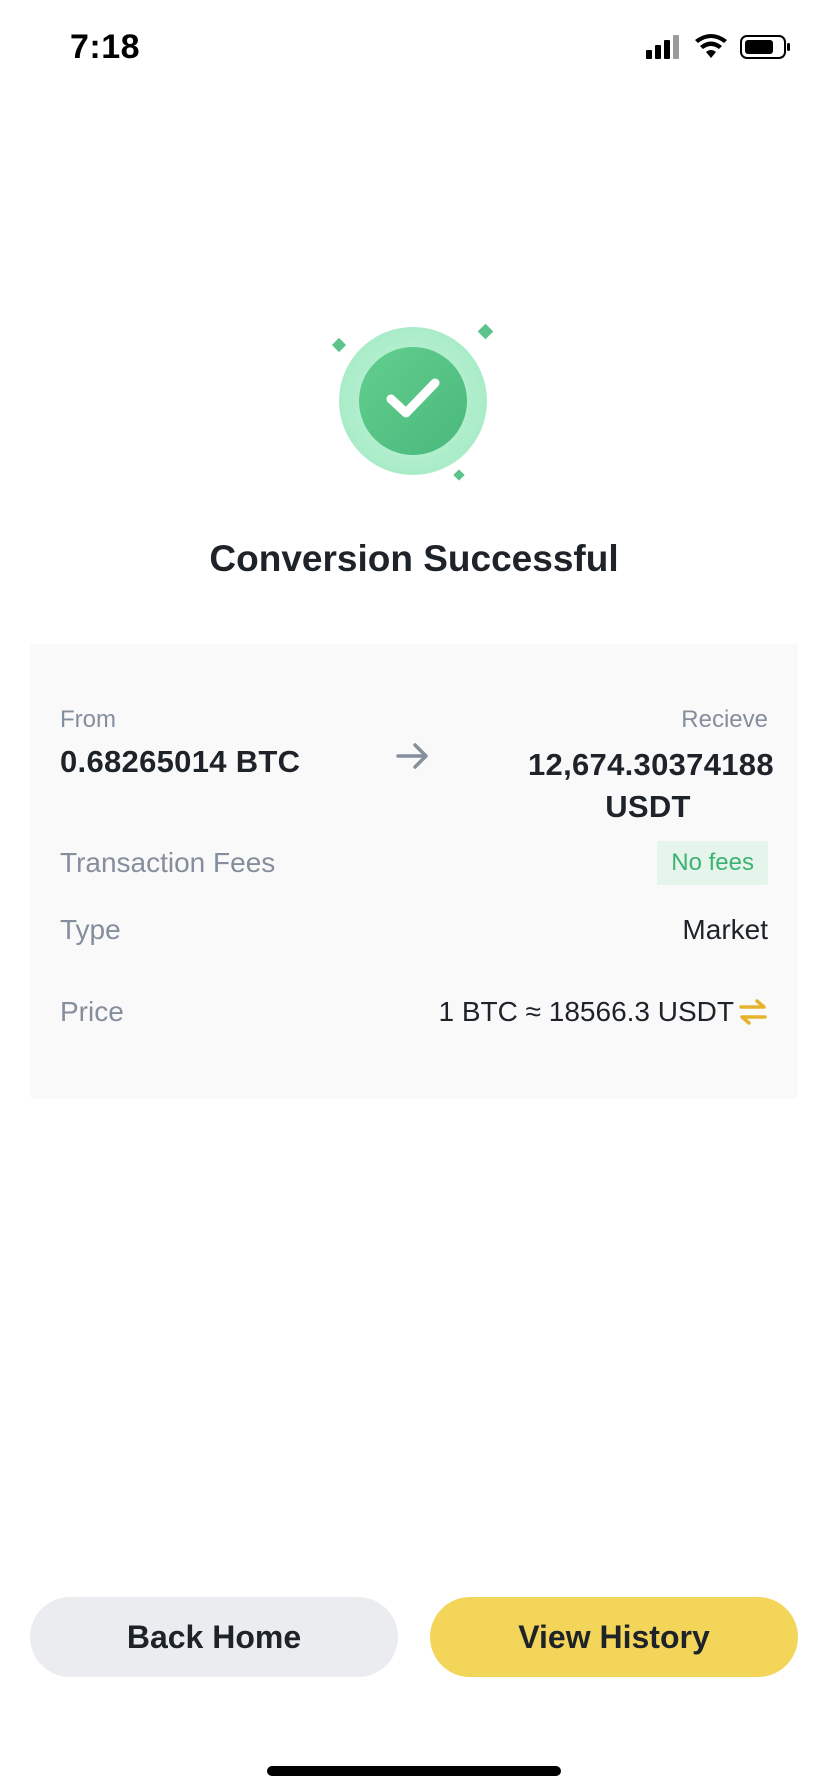  Describe the element at coordinates (586, 1011) in the screenshot. I see `price-value: 1 BTC ≈ 18566.3 USDT` at that location.